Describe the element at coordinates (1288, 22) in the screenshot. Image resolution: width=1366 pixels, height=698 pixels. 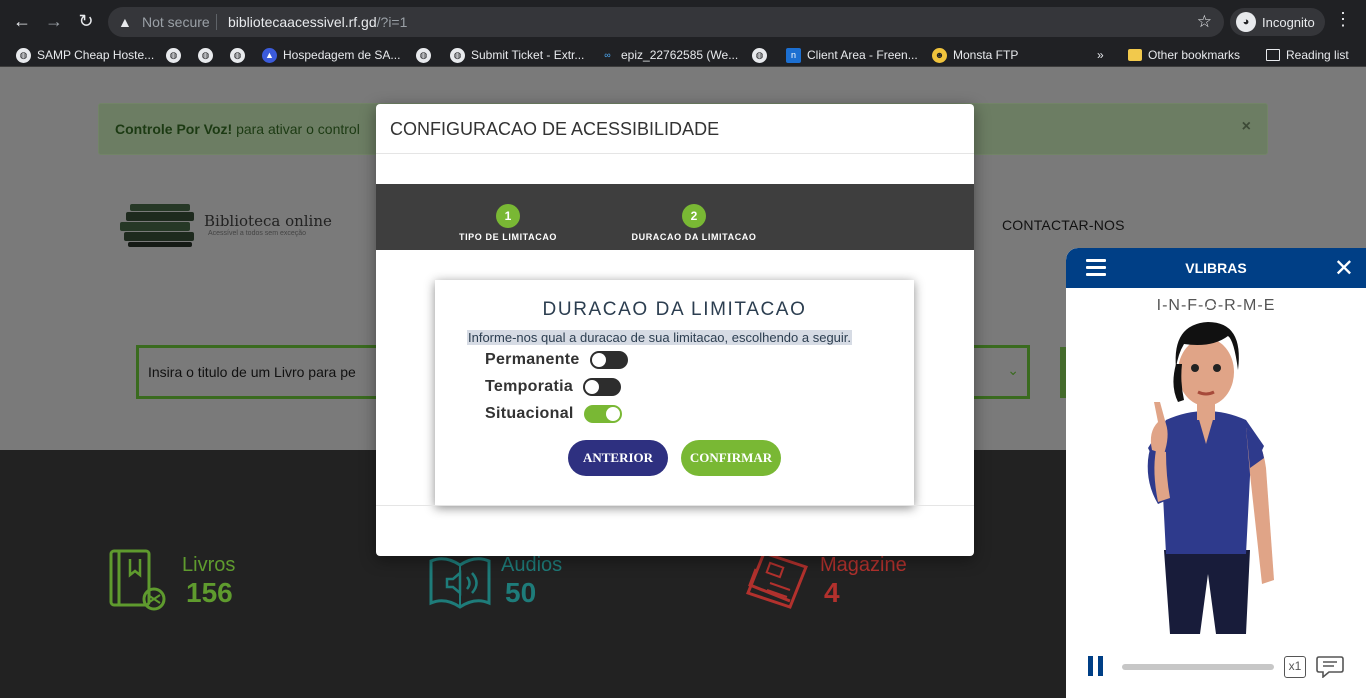
I see `incognito-label: Incognito` at that location.